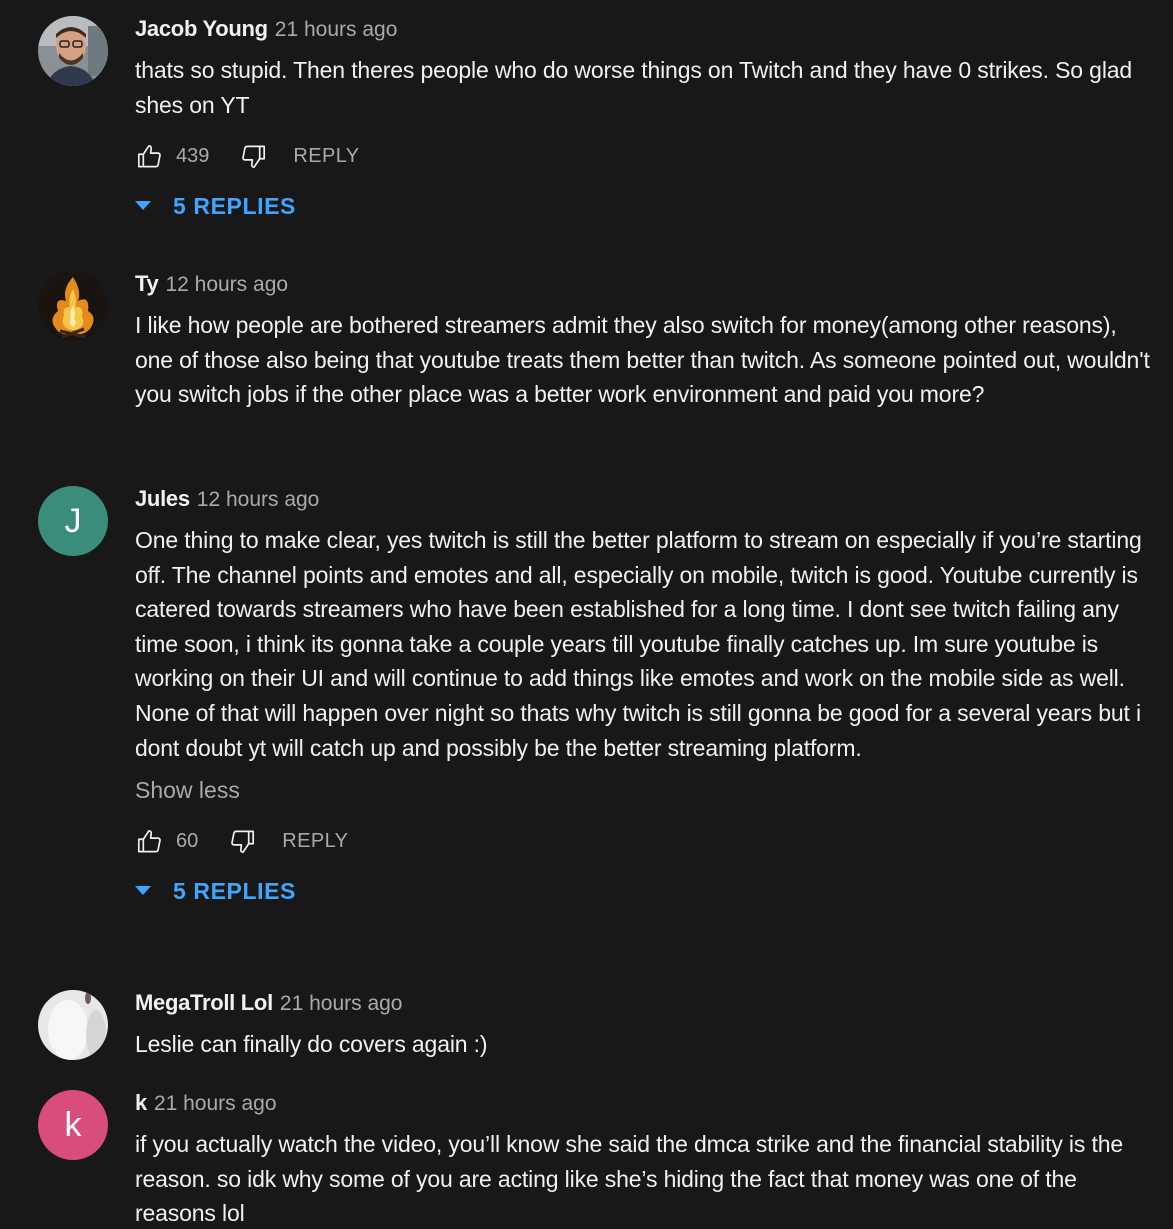 The image size is (1173, 1229). Describe the element at coordinates (642, 32) in the screenshot. I see `comment-header: Jacob Young 21 hours ago` at that location.